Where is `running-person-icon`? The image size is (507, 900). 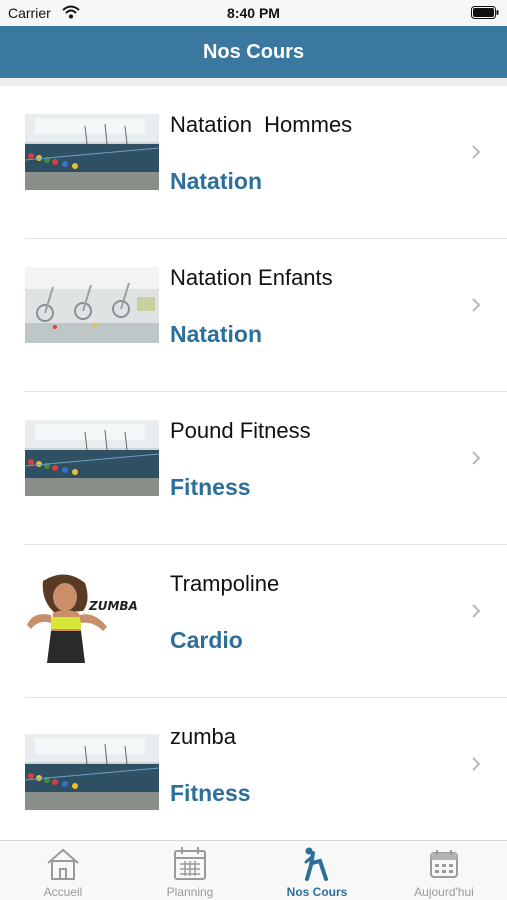
running-person-icon is located at coordinates (316, 864).